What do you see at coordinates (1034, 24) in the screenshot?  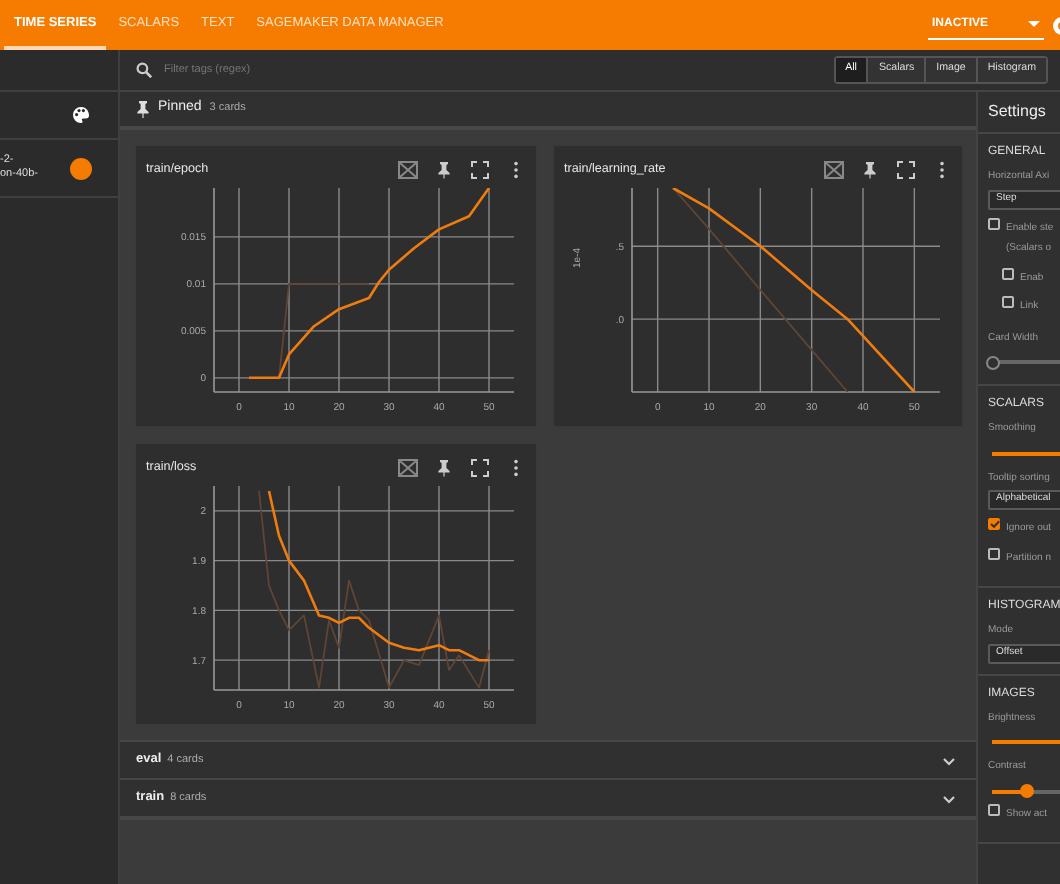 I see `caret-icon` at bounding box center [1034, 24].